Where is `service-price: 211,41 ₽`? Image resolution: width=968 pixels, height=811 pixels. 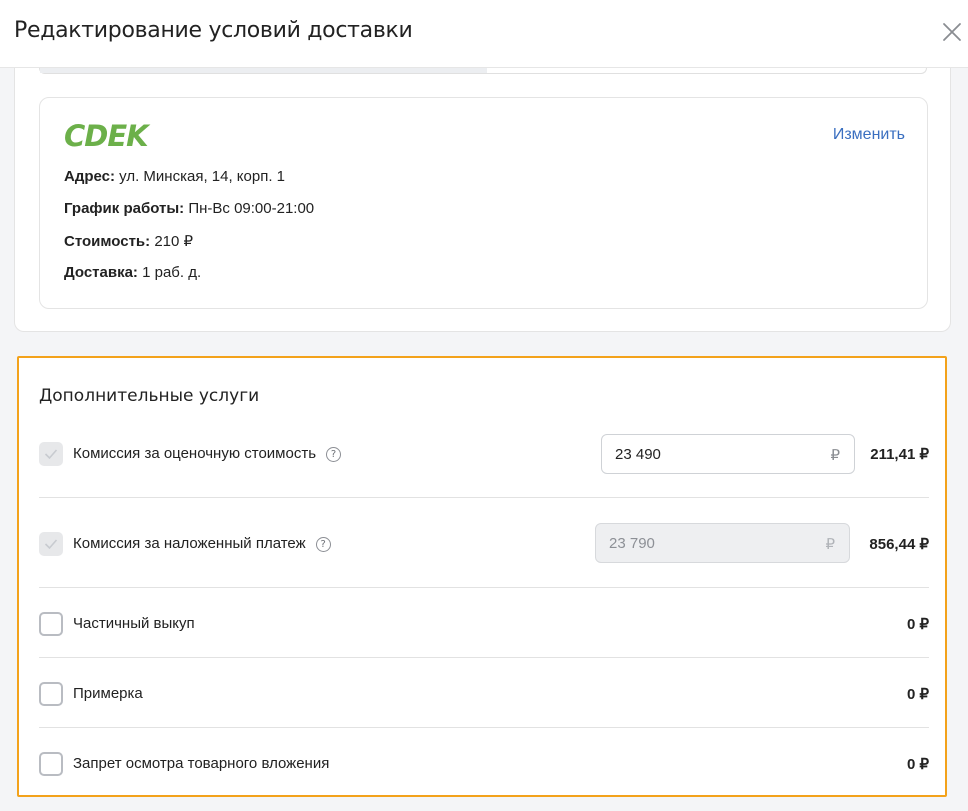
service-price: 211,41 ₽ is located at coordinates (899, 454).